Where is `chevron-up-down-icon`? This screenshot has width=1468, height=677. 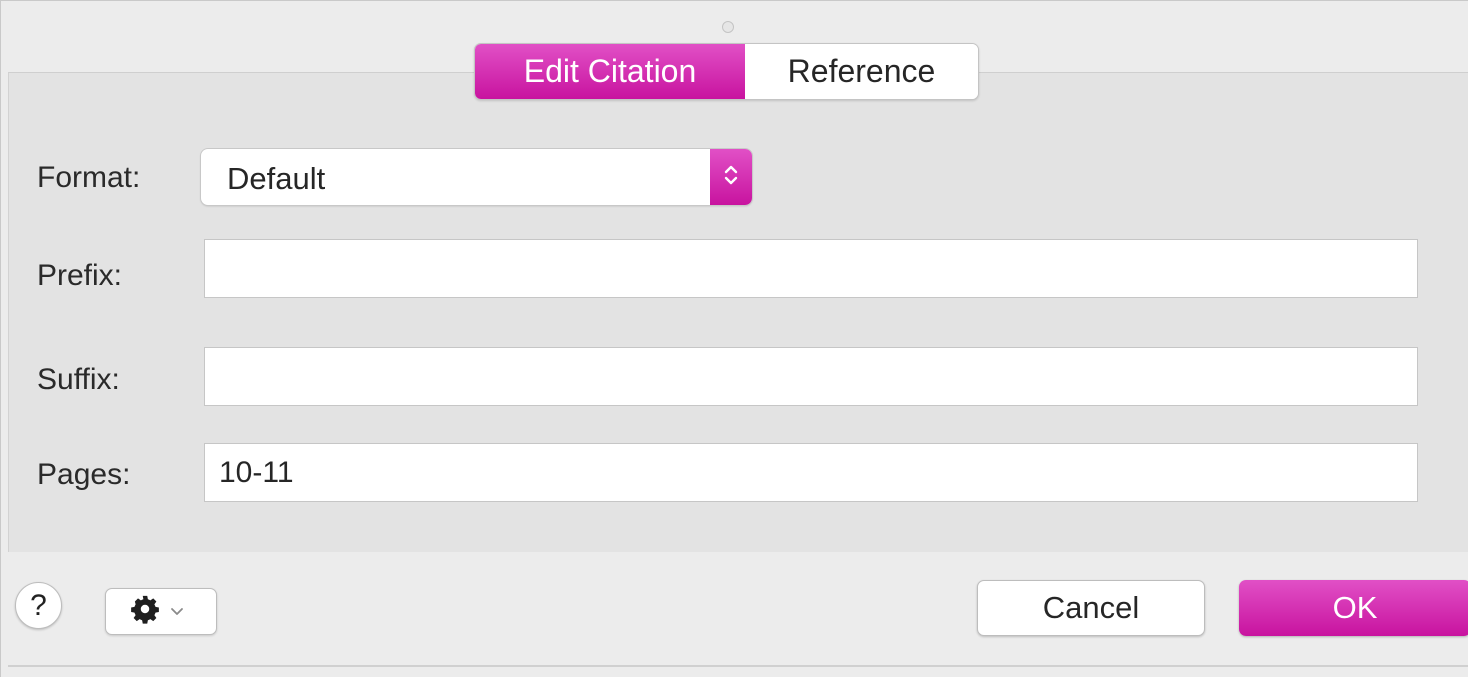
chevron-up-down-icon is located at coordinates (731, 177).